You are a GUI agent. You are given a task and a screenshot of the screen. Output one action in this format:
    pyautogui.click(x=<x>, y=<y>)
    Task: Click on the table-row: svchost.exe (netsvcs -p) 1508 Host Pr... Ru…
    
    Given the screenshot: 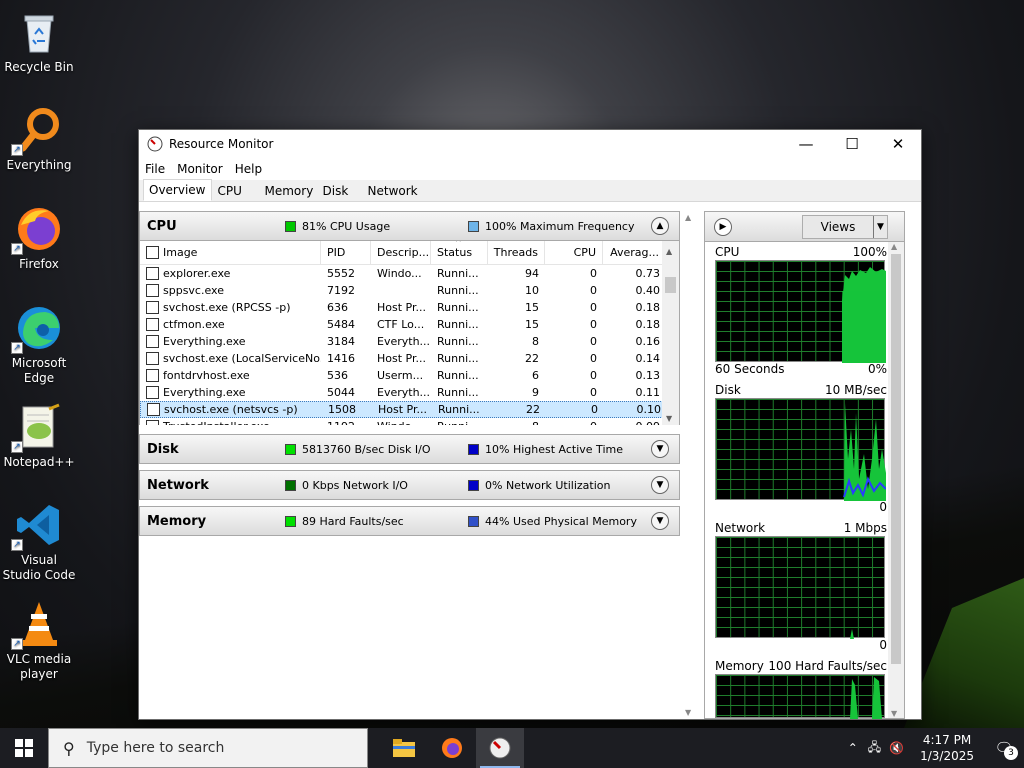 What is the action you would take?
    pyautogui.click(x=409, y=409)
    